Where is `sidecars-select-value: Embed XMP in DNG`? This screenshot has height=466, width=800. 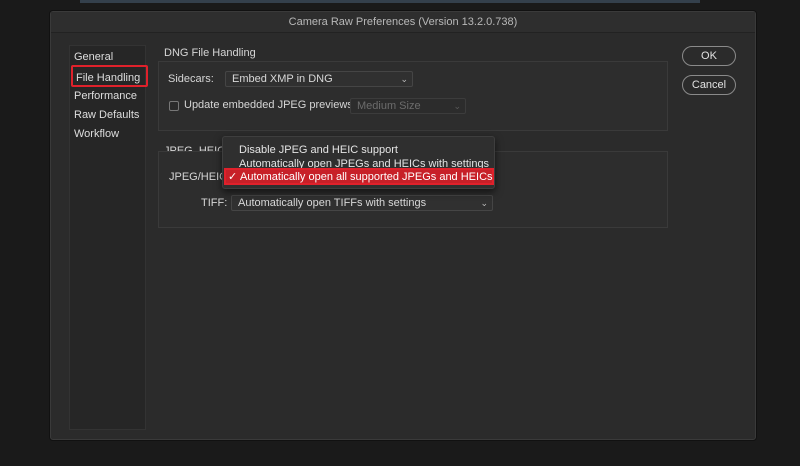
sidecars-select-value: Embed XMP in DNG is located at coordinates (282, 79).